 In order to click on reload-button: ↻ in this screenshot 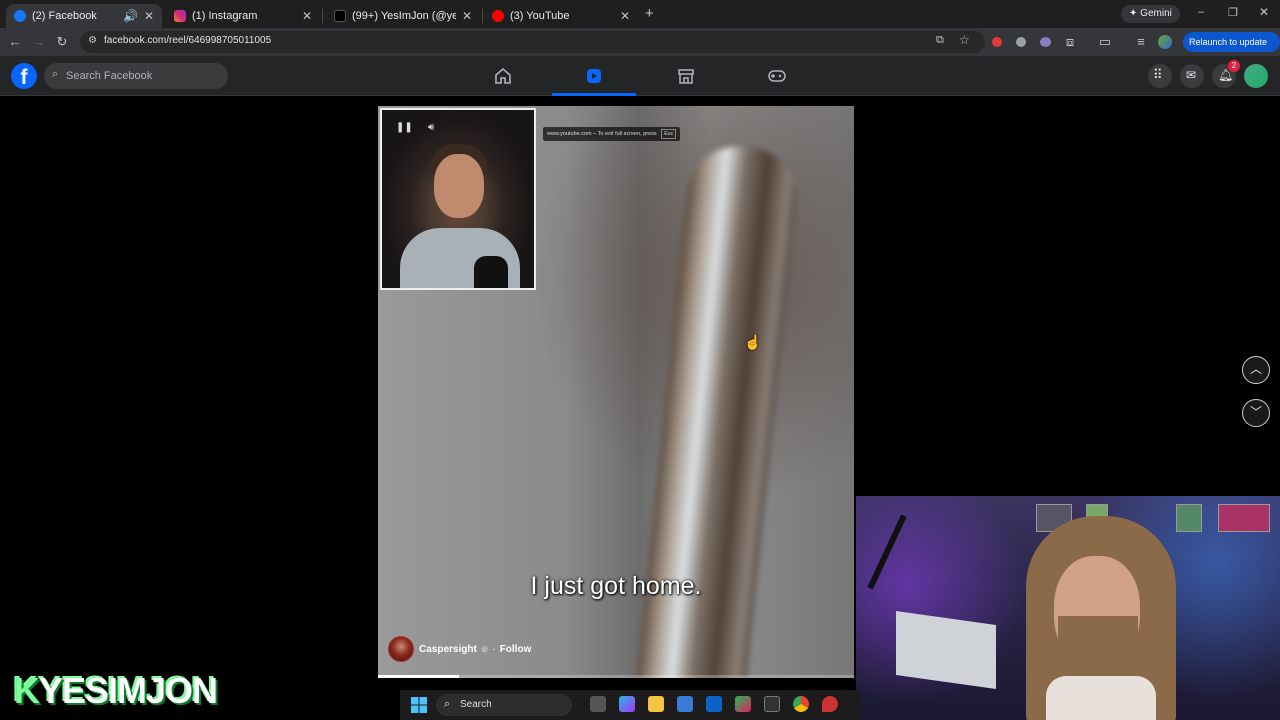, I will do `click(62, 42)`.